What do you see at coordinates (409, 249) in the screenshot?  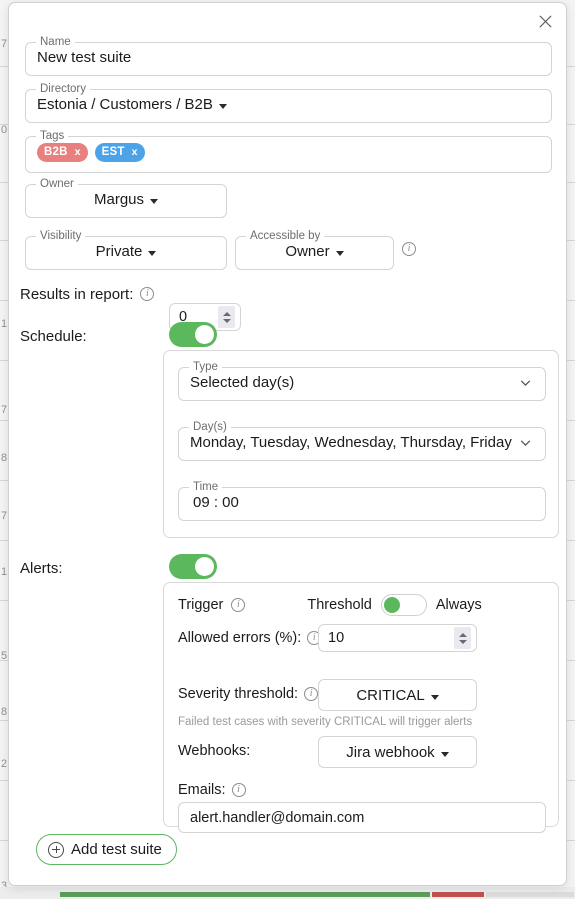 I see `accessible-by-info-icon: i` at bounding box center [409, 249].